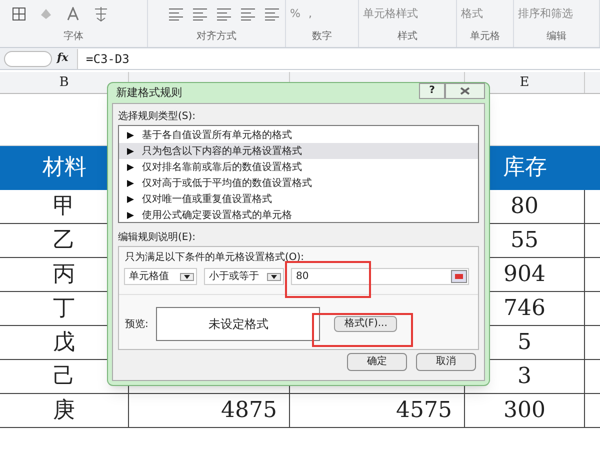 The image size is (600, 450). Describe the element at coordinates (101, 14) in the screenshot. I see `phonetic-icon` at that location.